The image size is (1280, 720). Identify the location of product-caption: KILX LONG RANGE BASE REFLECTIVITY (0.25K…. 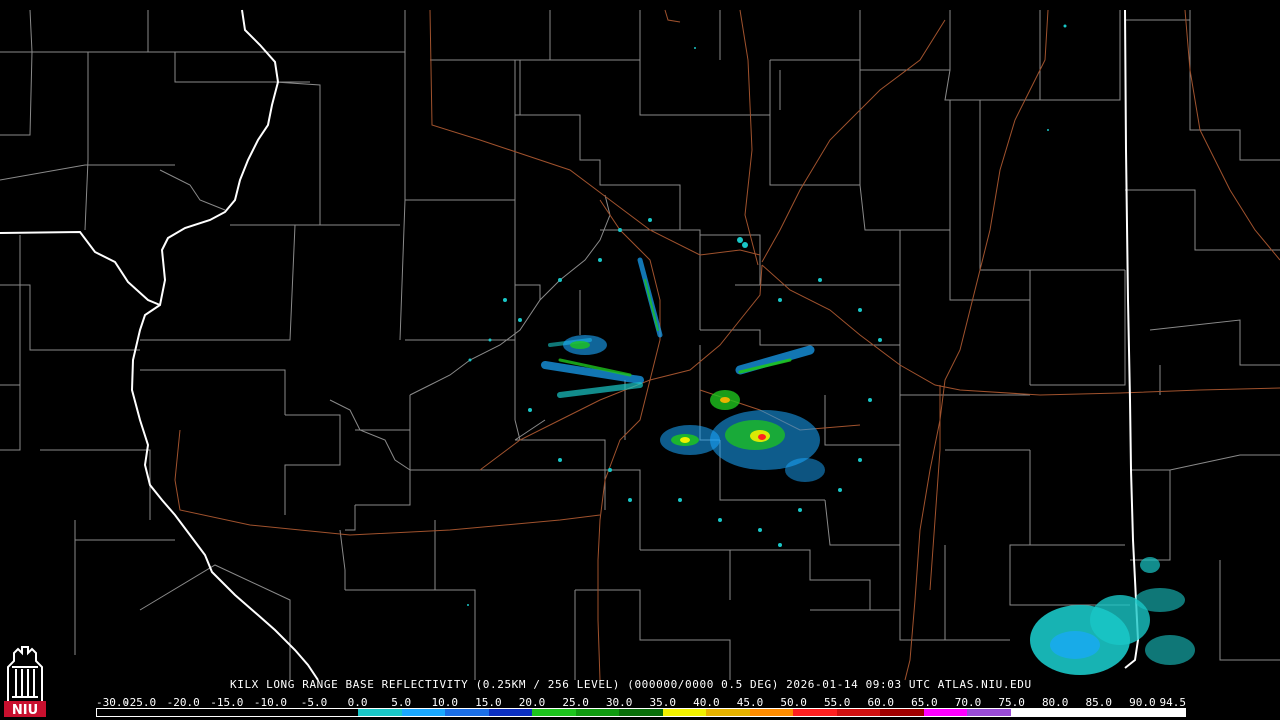
(631, 684).